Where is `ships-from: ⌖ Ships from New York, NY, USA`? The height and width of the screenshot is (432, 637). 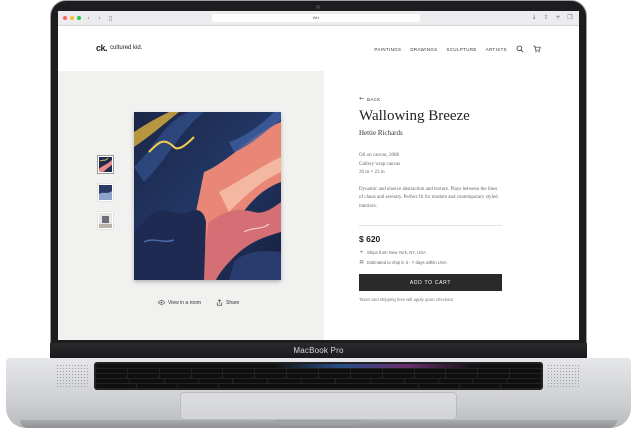 ships-from: ⌖ Ships from New York, NY, USA is located at coordinates (392, 252).